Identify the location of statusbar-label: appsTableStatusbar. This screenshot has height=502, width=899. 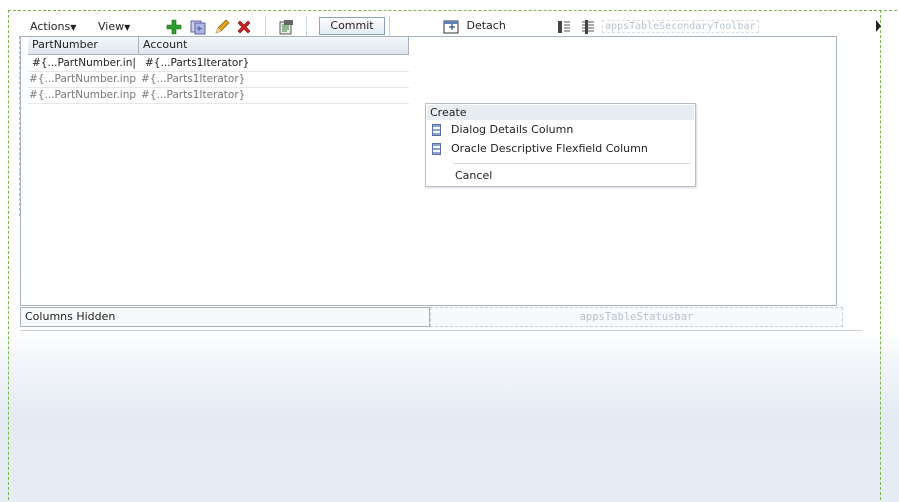
(636, 317).